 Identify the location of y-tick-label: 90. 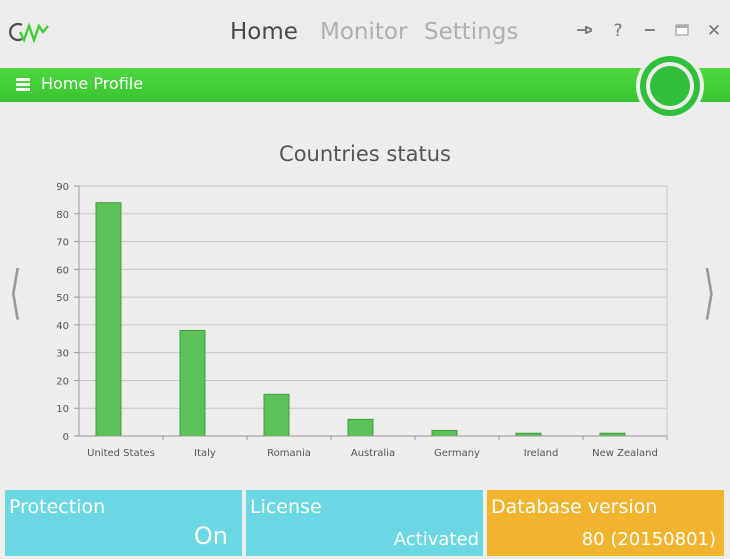
(62, 187).